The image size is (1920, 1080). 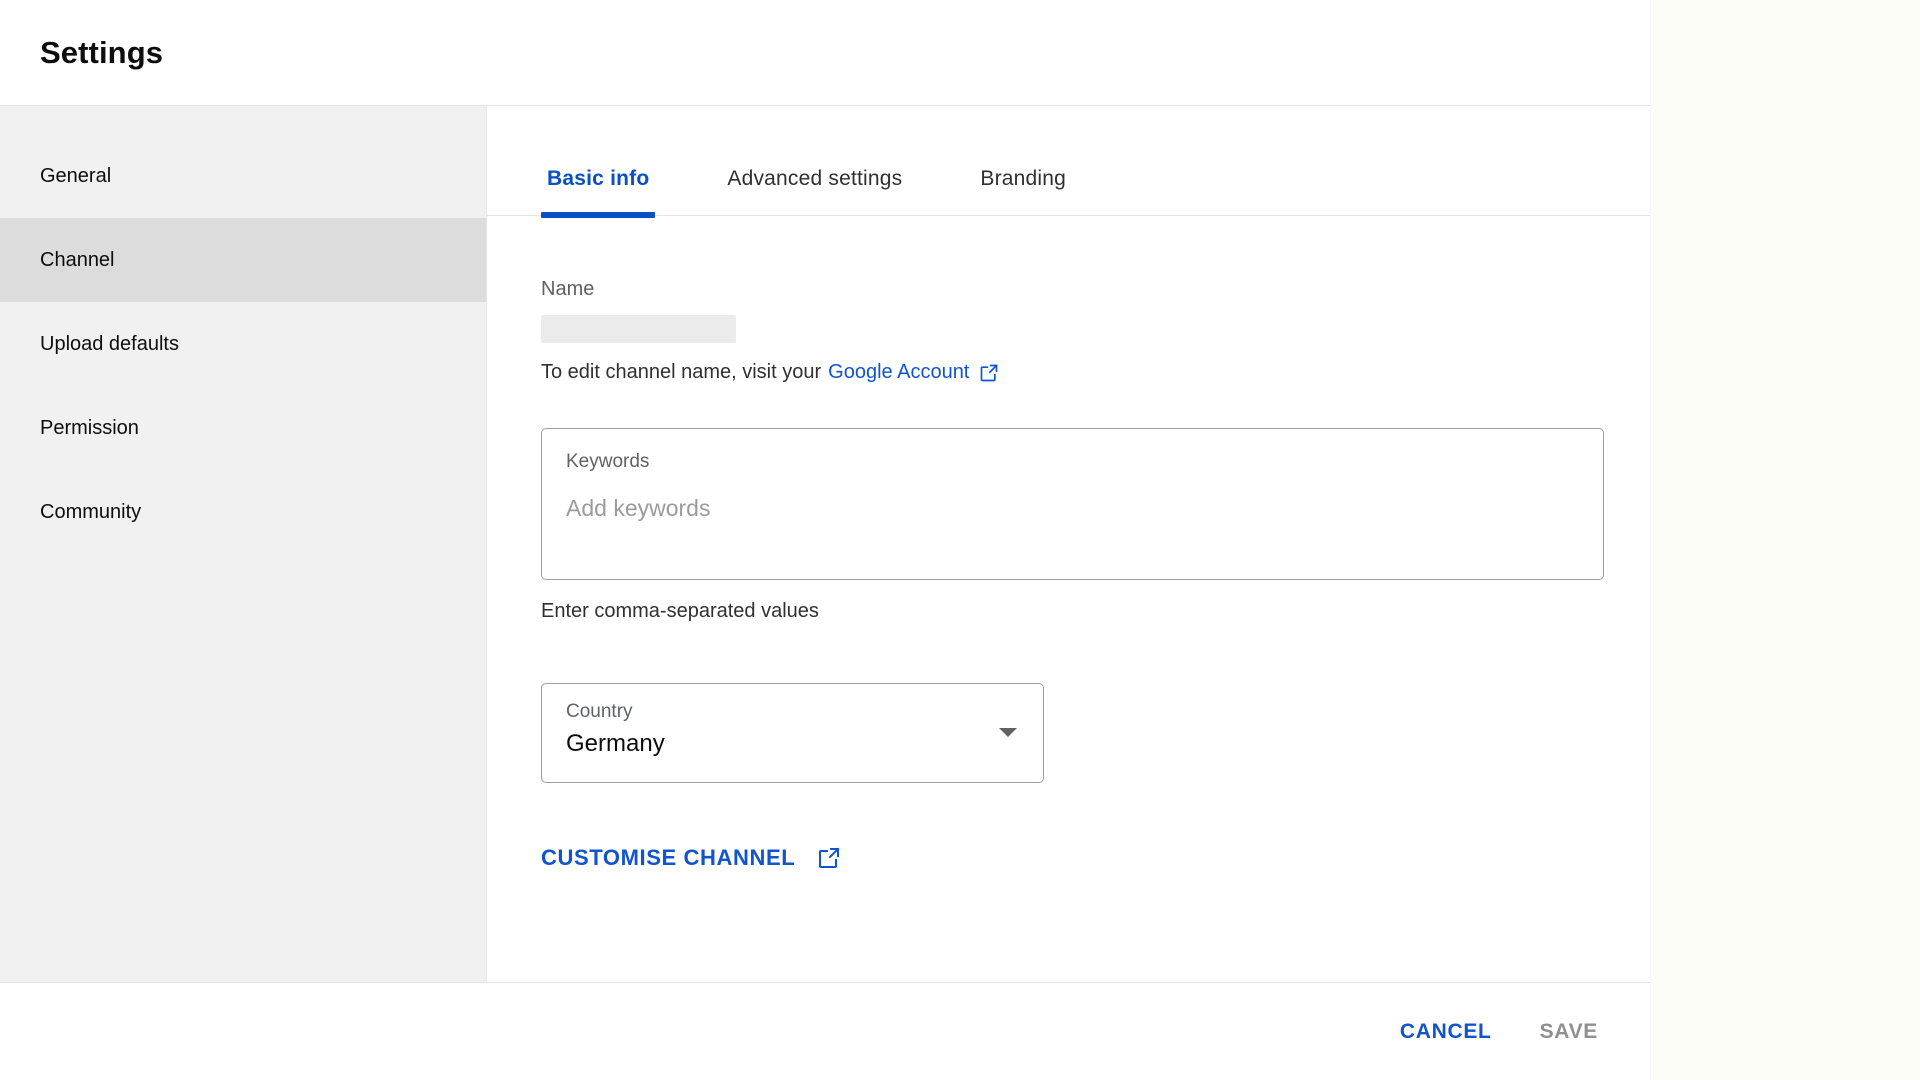 What do you see at coordinates (814, 191) in the screenshot?
I see `tab-advanced-settings: Advanced settings` at bounding box center [814, 191].